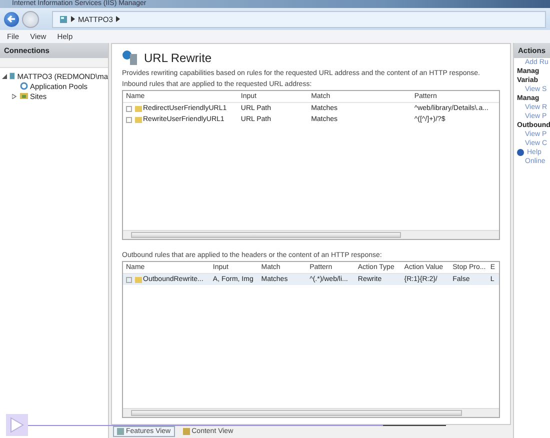 The height and width of the screenshot is (438, 550). What do you see at coordinates (130, 58) in the screenshot?
I see `url-rewrite-icon` at bounding box center [130, 58].